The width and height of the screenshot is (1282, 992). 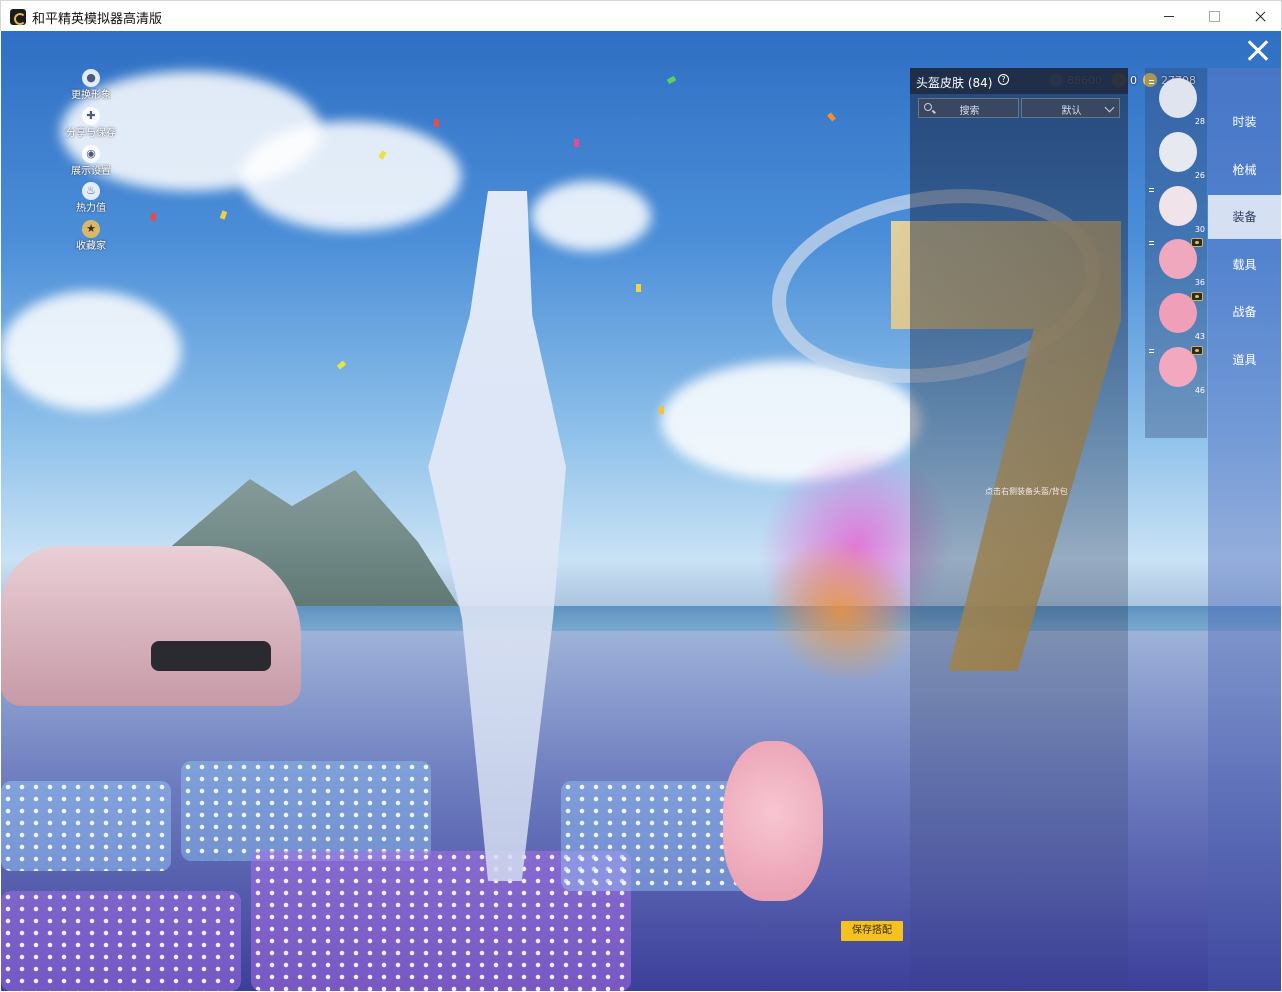 I want to click on item-count: 26, so click(x=1199, y=175).